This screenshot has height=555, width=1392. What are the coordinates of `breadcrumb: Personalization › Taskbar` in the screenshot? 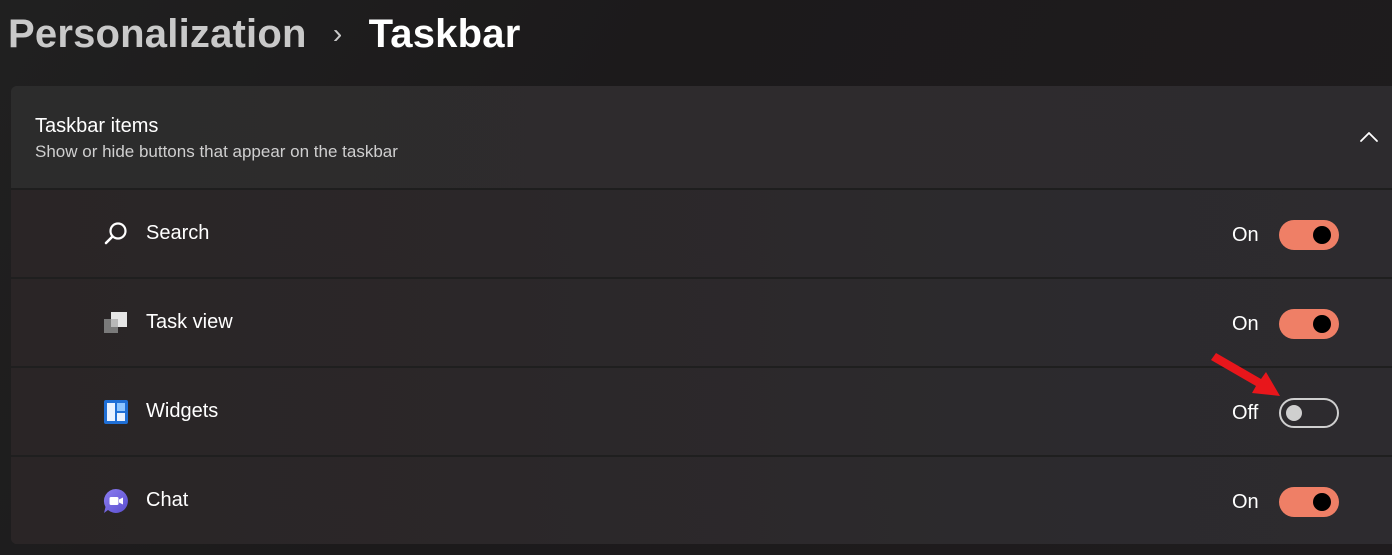 It's located at (264, 34).